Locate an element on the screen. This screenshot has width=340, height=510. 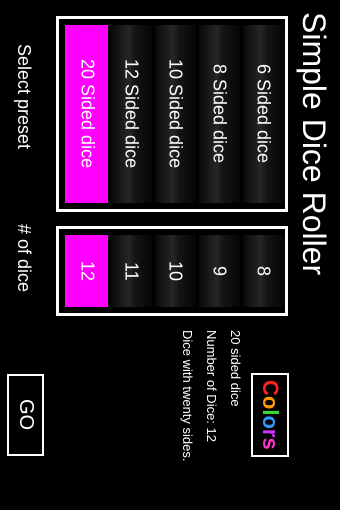
colors-letter: C is located at coordinates (270, 388).